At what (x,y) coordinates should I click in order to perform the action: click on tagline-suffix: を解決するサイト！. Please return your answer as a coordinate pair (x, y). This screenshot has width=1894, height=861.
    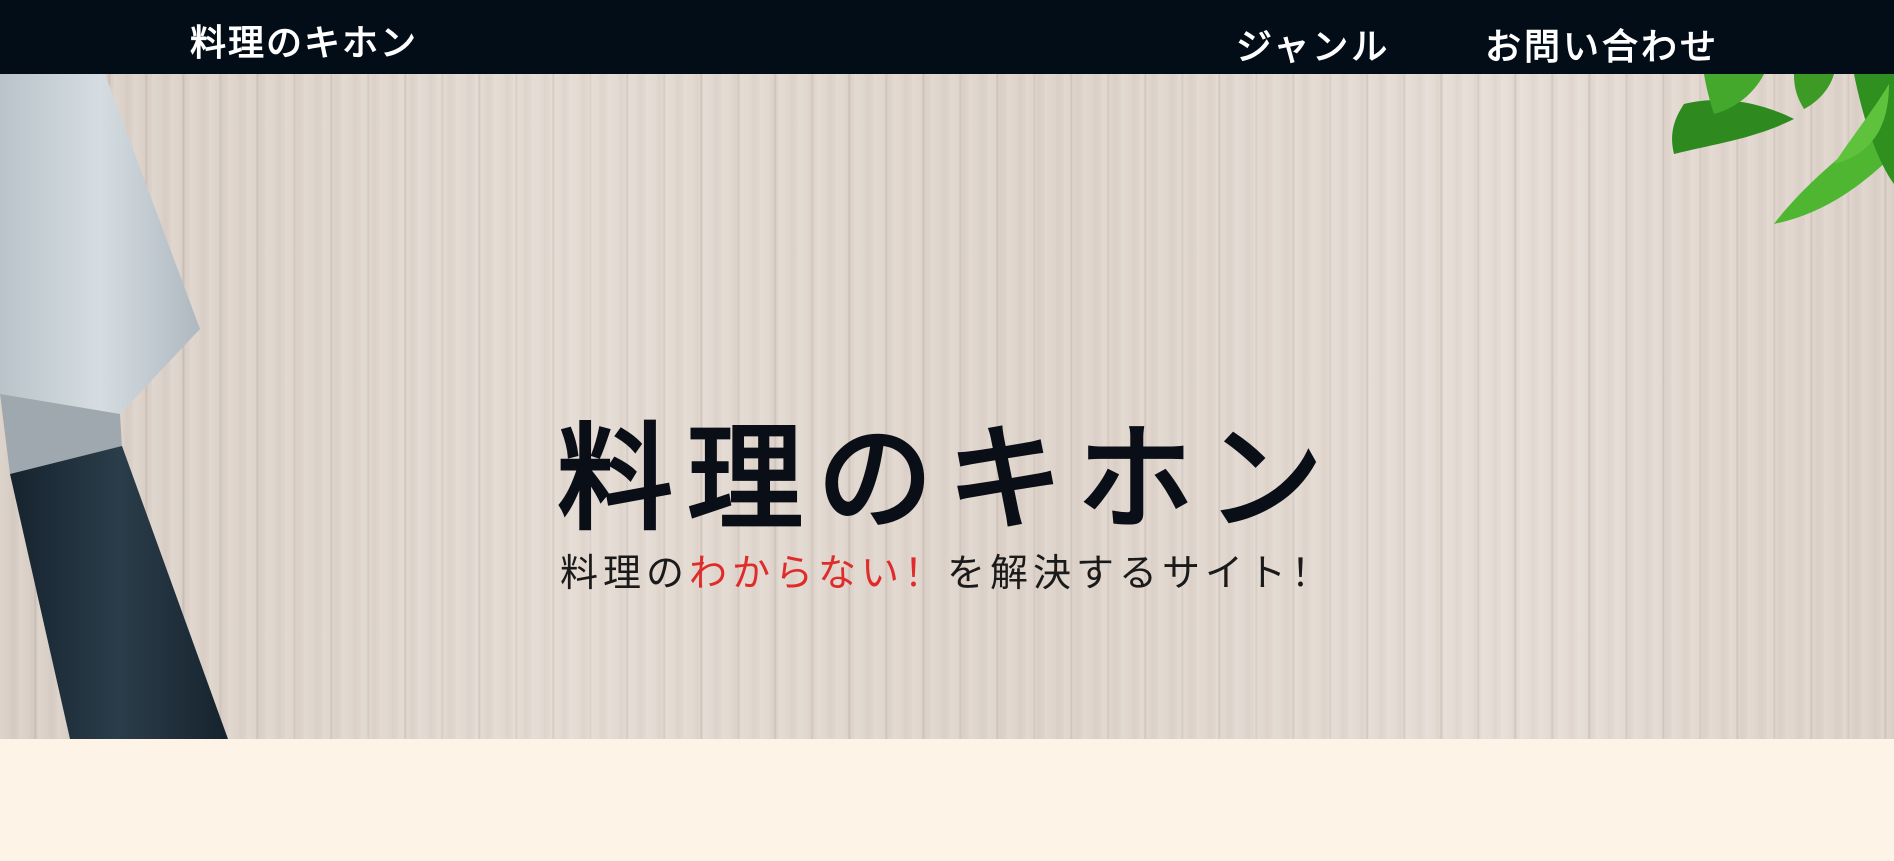
    Looking at the image, I should click on (1141, 573).